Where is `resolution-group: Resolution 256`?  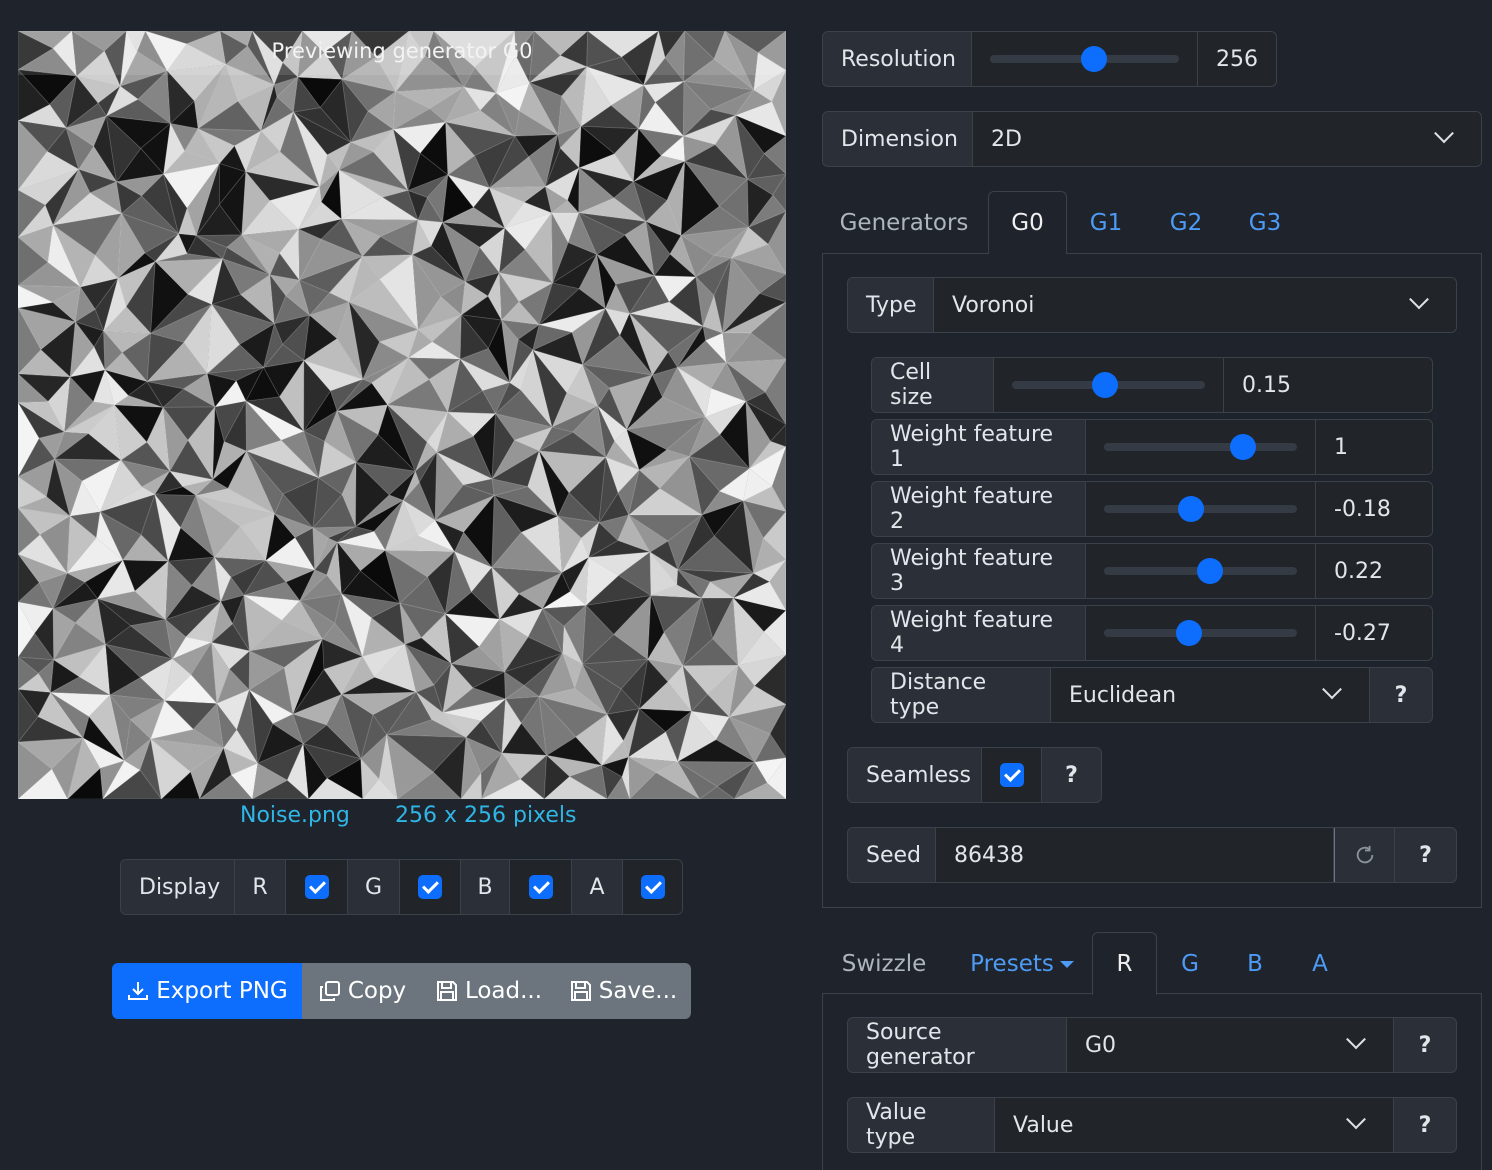
resolution-group: Resolution 256 is located at coordinates (1049, 59).